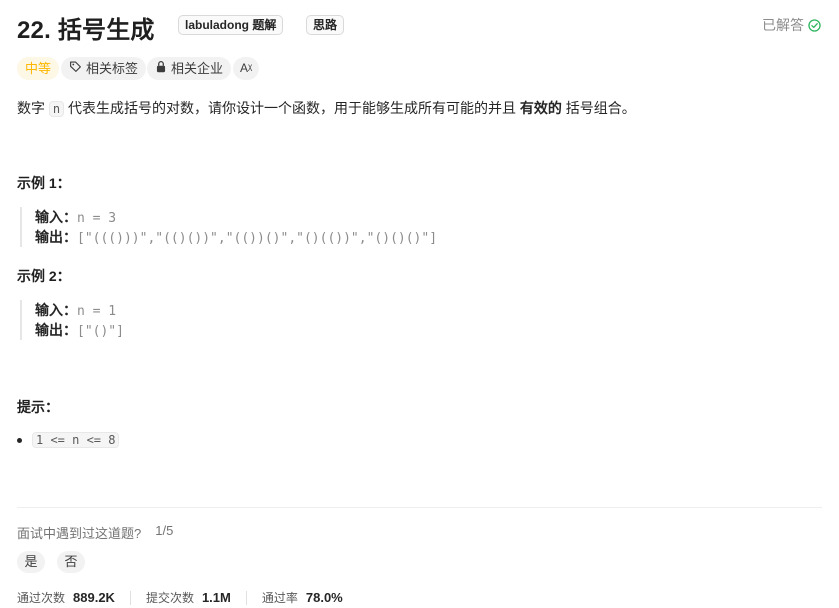  What do you see at coordinates (75, 68) in the screenshot?
I see `tag-icon` at bounding box center [75, 68].